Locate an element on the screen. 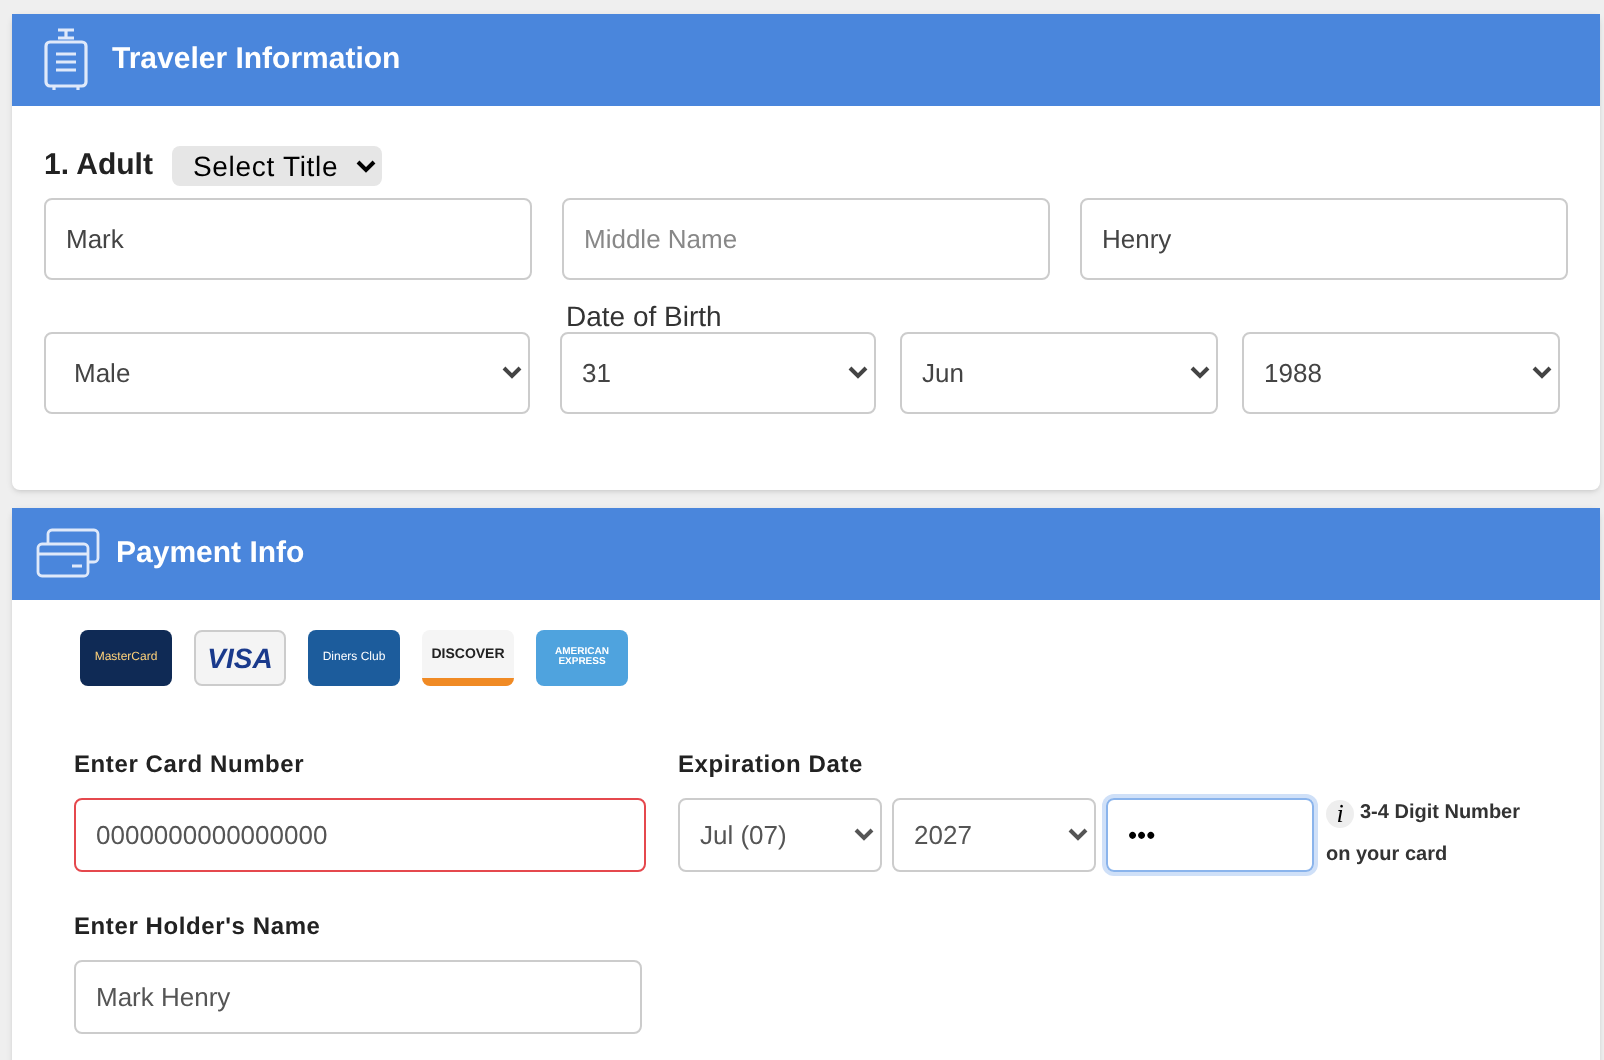 This screenshot has height=1060, width=1604. date-of-birth-label: Date of Birth is located at coordinates (643, 315).